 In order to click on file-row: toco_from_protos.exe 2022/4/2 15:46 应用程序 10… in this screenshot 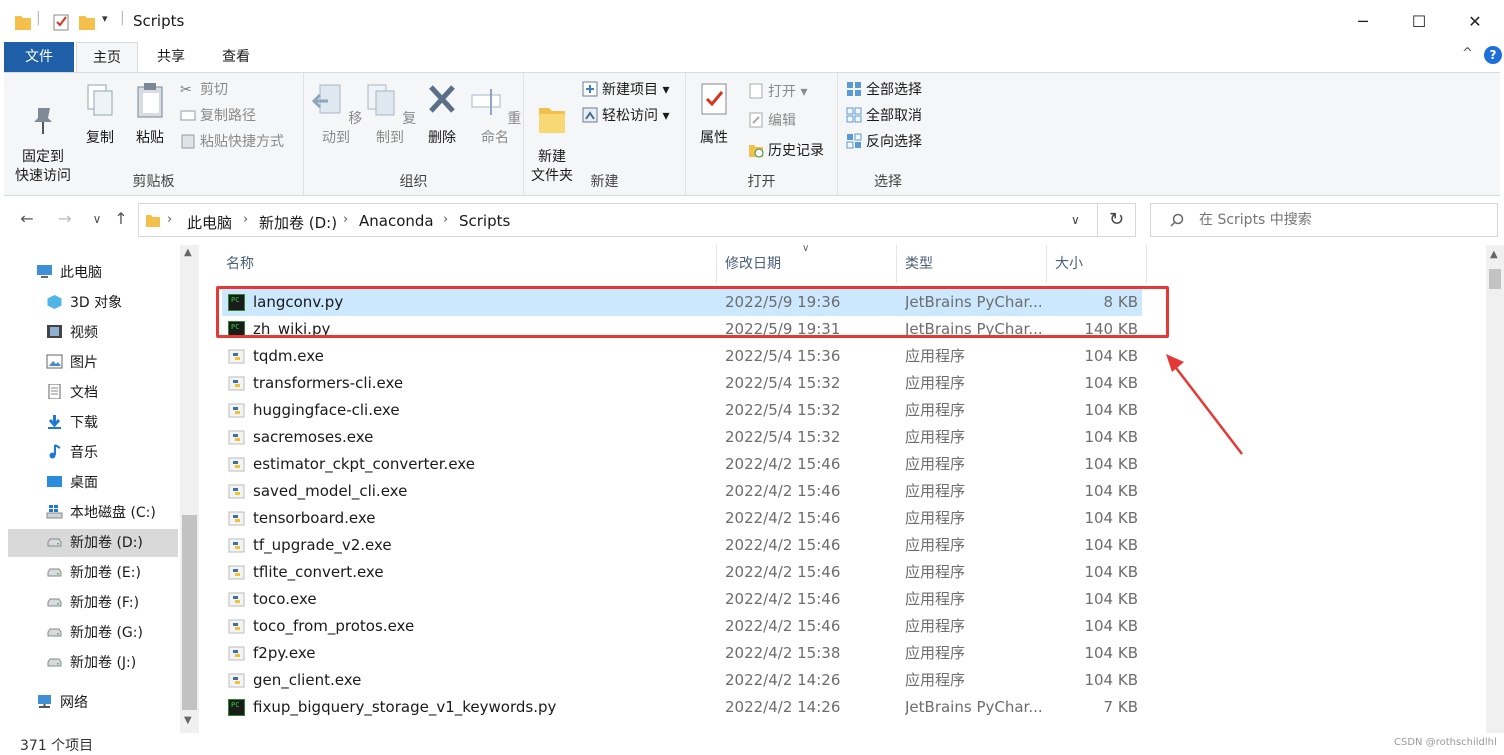, I will do `click(682, 626)`.